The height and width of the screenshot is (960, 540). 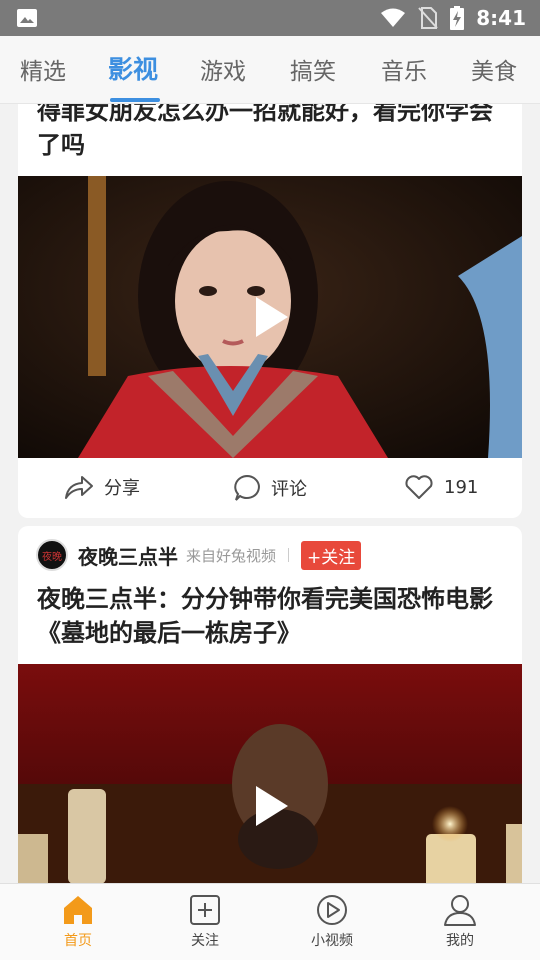 I want to click on avatar: 夜晚, so click(x=52, y=555).